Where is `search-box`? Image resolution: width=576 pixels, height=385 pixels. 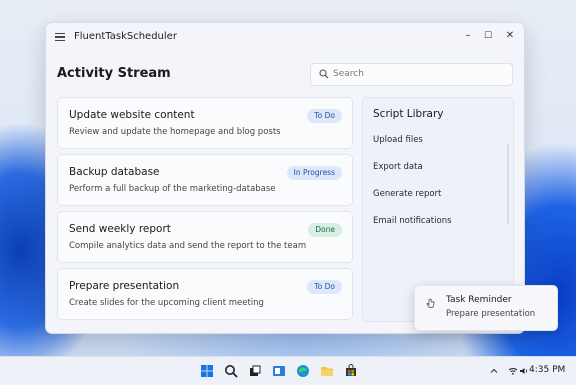
search-box is located at coordinates (411, 74).